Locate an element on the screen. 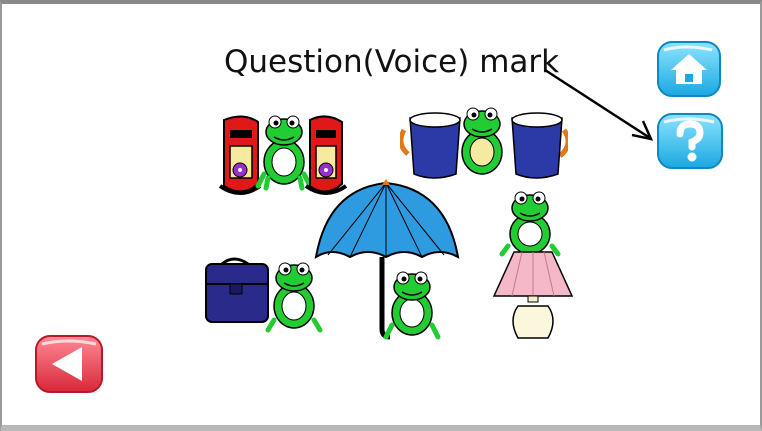  home-icon is located at coordinates (689, 69).